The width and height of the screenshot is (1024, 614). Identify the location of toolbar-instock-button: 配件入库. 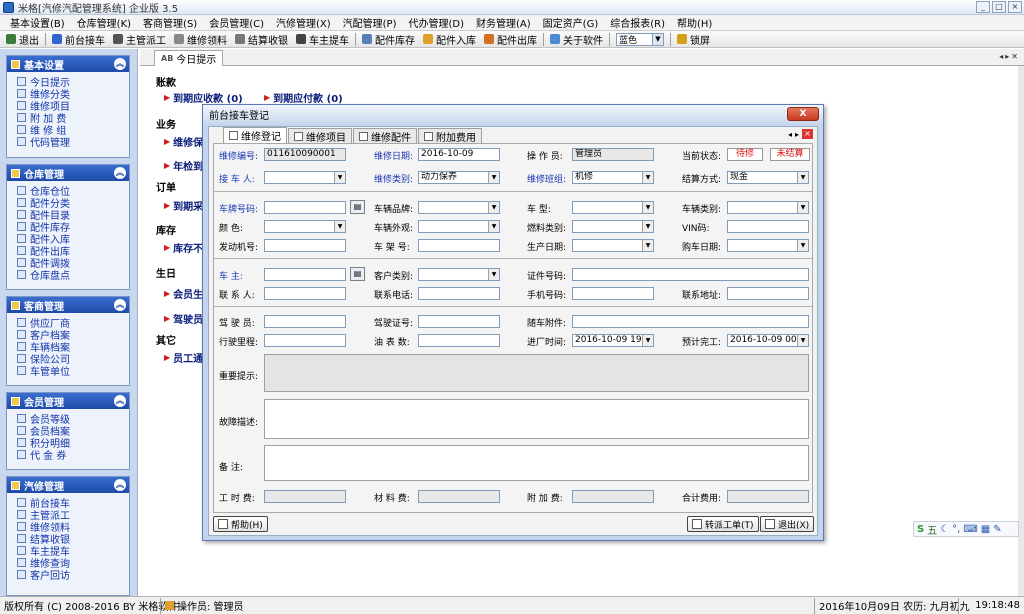
(449, 39).